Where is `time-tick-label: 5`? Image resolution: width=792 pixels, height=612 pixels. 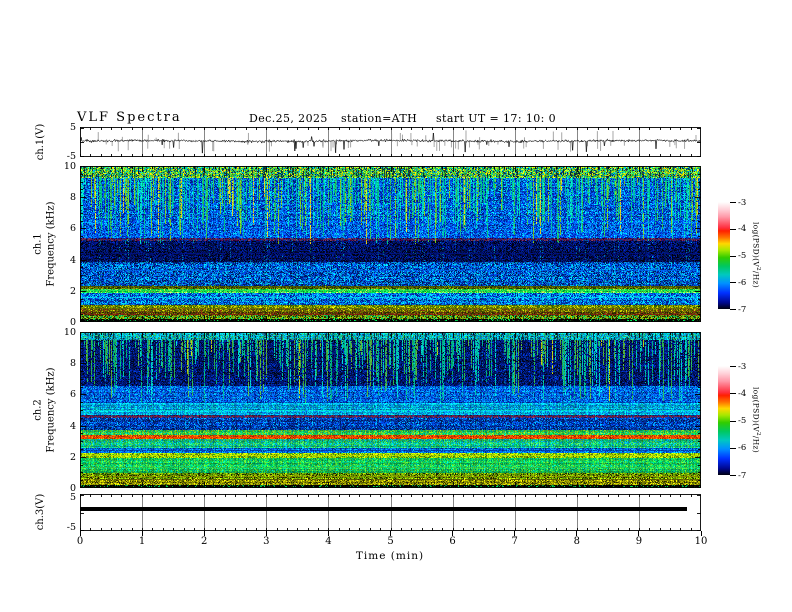 time-tick-label: 5 is located at coordinates (390, 541).